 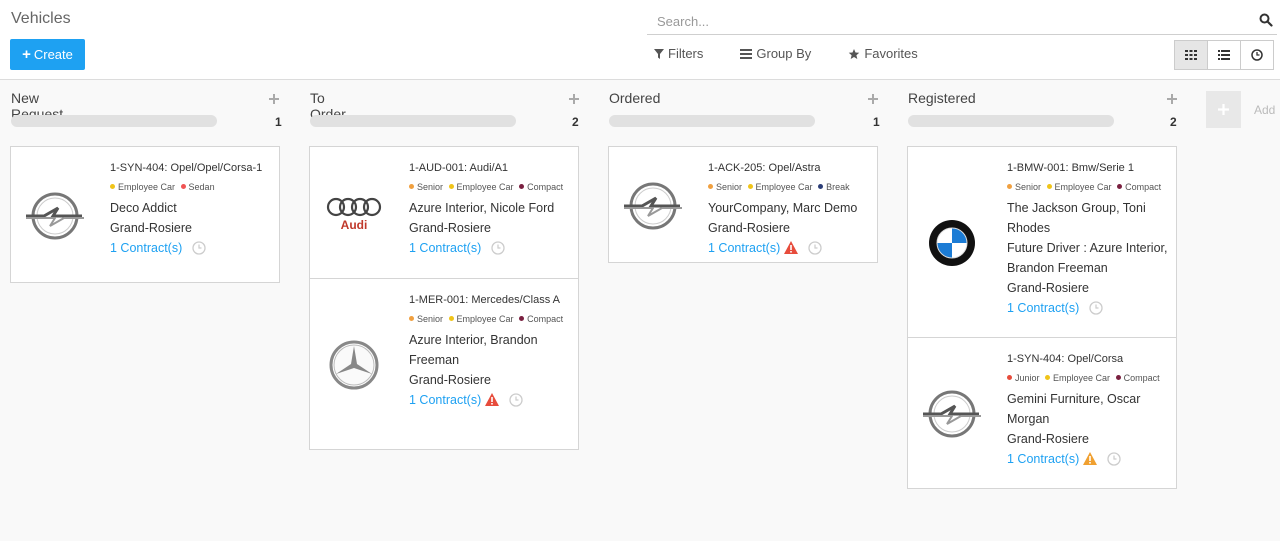 I want to click on vehicle-reference: 1-MER-001: Mercedes/Class A, so click(x=484, y=300).